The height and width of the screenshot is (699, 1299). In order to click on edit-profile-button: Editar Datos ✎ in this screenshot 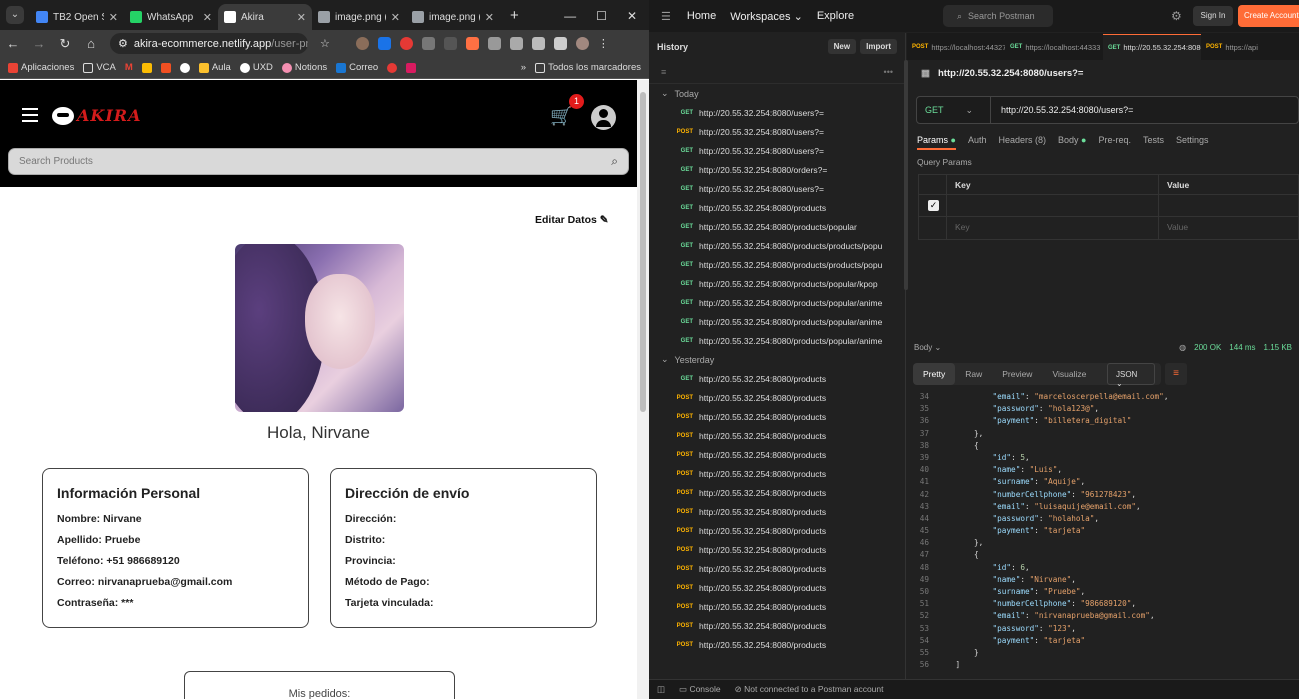, I will do `click(572, 220)`.